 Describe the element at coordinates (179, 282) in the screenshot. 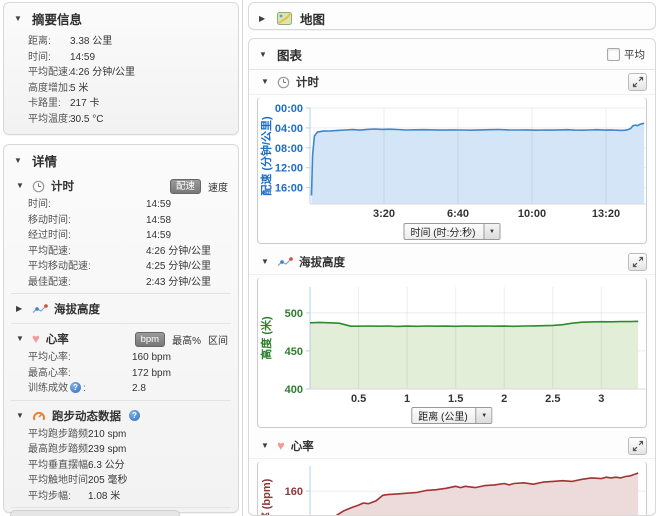

I see `row-value: 2:43 分钟/公里` at that location.